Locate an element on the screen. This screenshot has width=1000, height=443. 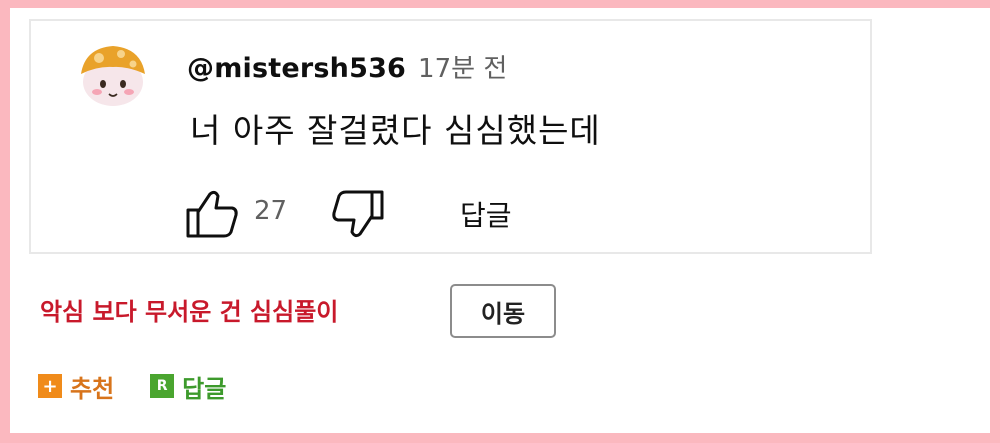
reply-link: R 답글 is located at coordinates (188, 386).